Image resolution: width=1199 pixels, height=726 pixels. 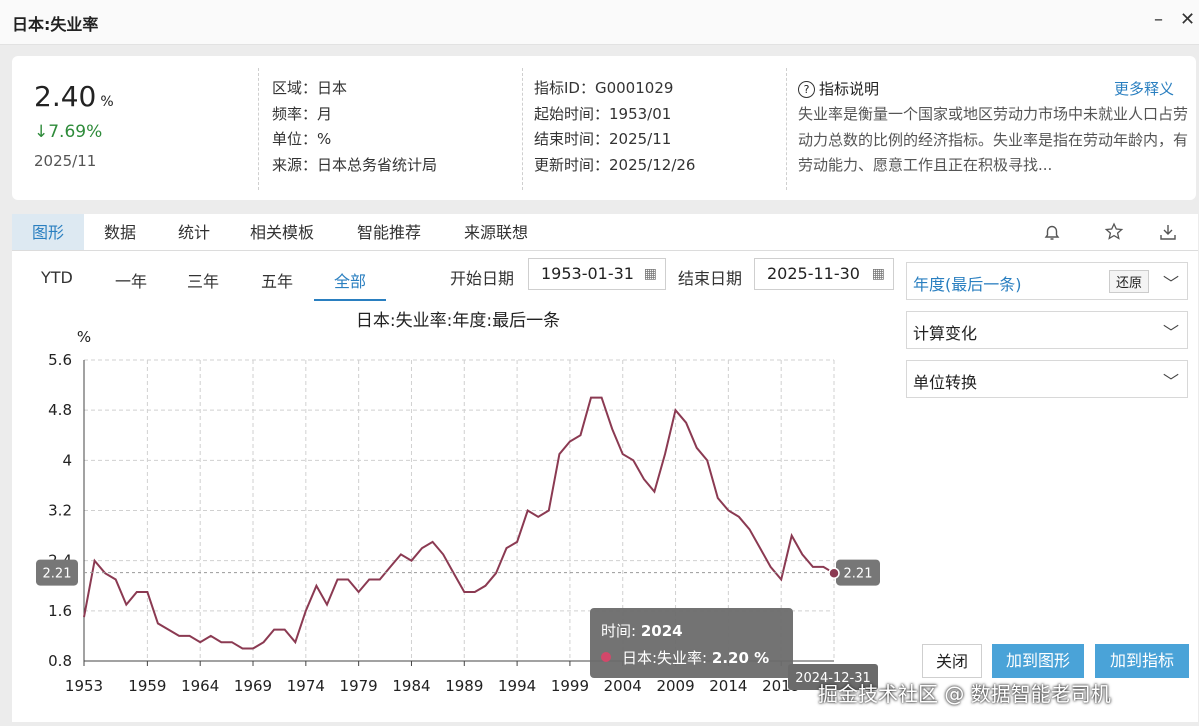 I want to click on indicator-id: 指标ID：G0001029, so click(x=604, y=88).